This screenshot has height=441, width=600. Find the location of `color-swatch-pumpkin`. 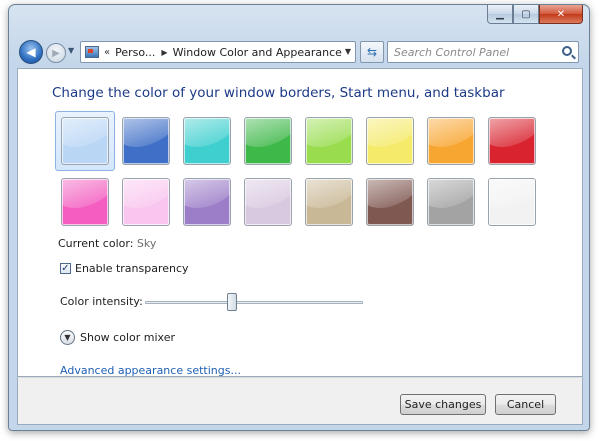

color-swatch-pumpkin is located at coordinates (451, 141).